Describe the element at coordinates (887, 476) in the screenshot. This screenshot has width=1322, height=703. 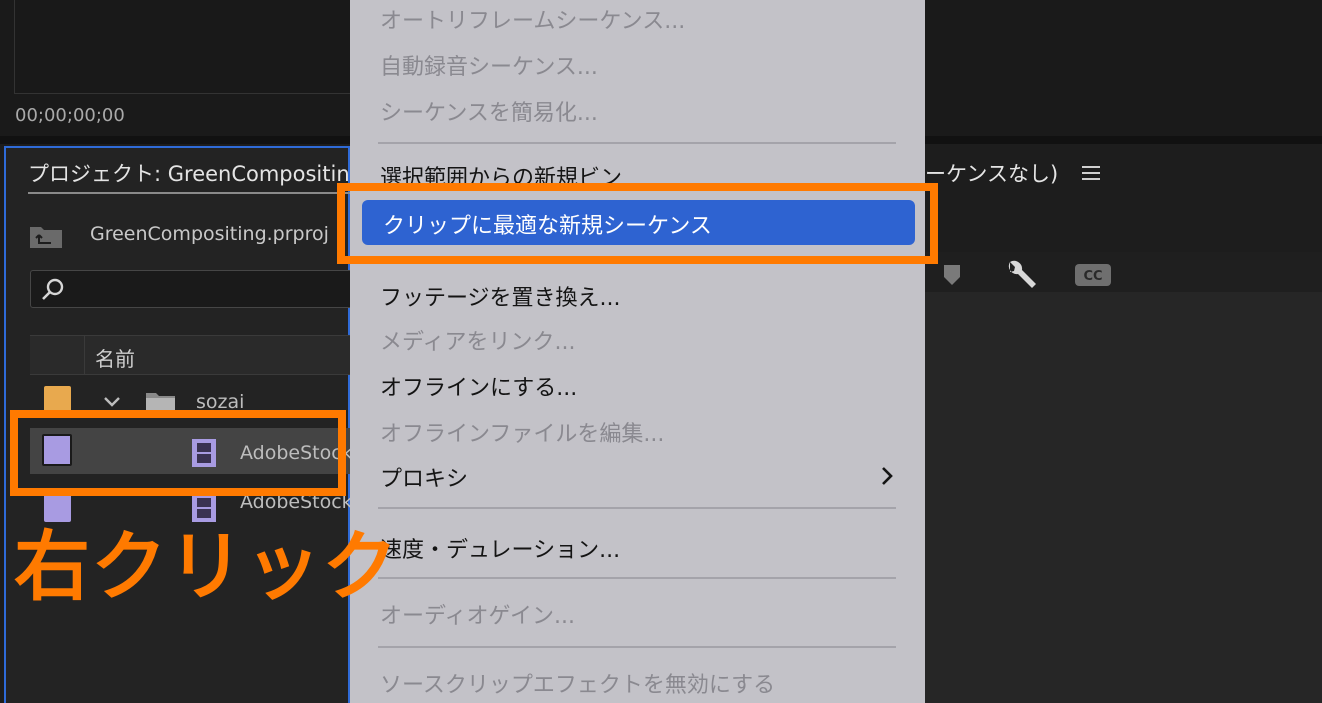
I see `chevron-right-icon` at that location.